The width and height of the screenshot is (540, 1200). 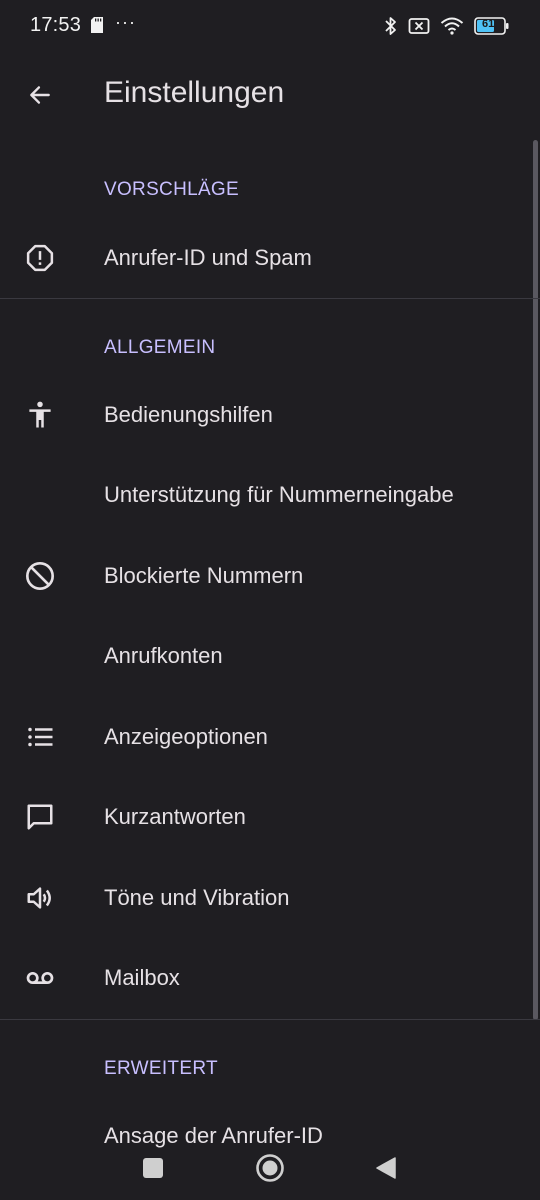 I want to click on status-time: 17:53, so click(x=56, y=25).